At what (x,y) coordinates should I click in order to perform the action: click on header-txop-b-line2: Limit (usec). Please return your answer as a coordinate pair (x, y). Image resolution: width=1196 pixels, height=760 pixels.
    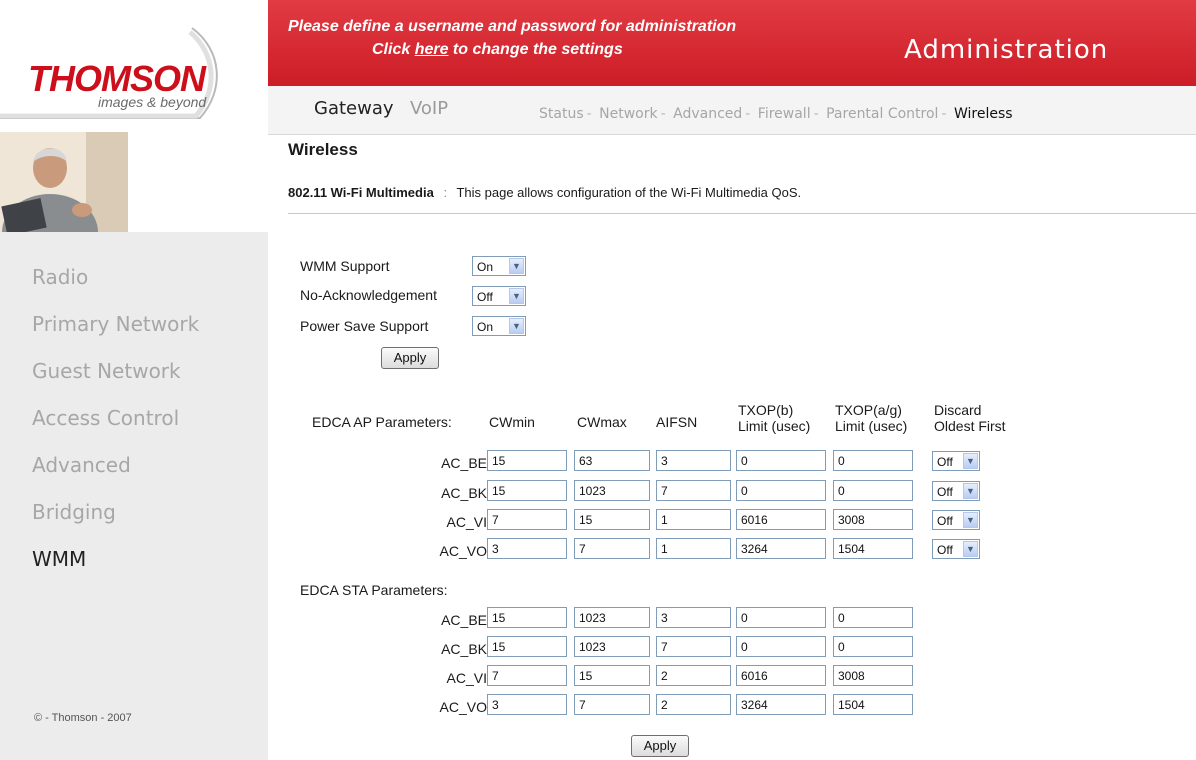
    Looking at the image, I should click on (774, 426).